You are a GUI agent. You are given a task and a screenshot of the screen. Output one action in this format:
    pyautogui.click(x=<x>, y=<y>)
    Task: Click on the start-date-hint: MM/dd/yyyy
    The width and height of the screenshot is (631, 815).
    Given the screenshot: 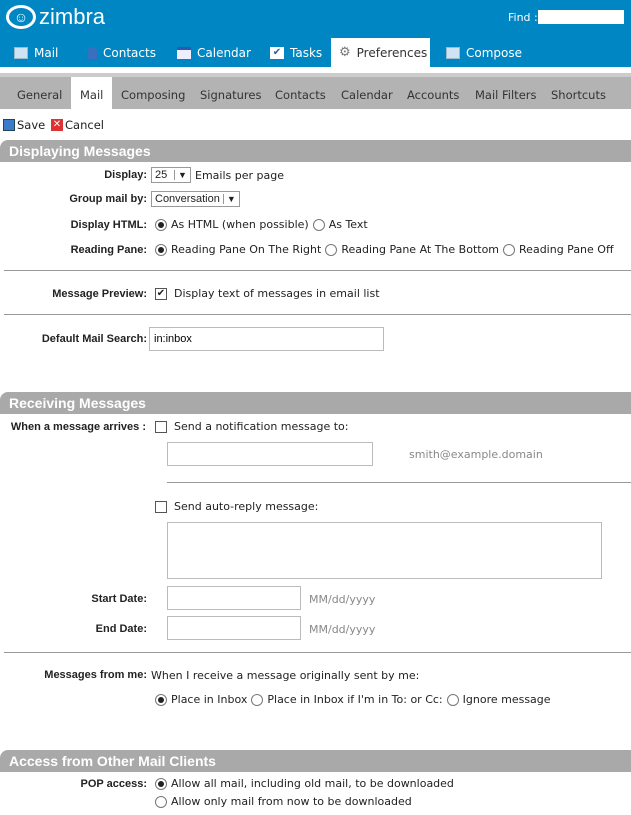 What is the action you would take?
    pyautogui.click(x=342, y=599)
    